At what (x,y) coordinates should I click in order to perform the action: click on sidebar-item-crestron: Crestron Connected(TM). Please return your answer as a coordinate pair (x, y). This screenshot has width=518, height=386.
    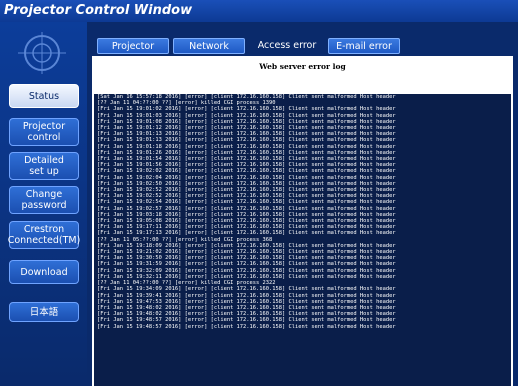
    Looking at the image, I should click on (44, 235).